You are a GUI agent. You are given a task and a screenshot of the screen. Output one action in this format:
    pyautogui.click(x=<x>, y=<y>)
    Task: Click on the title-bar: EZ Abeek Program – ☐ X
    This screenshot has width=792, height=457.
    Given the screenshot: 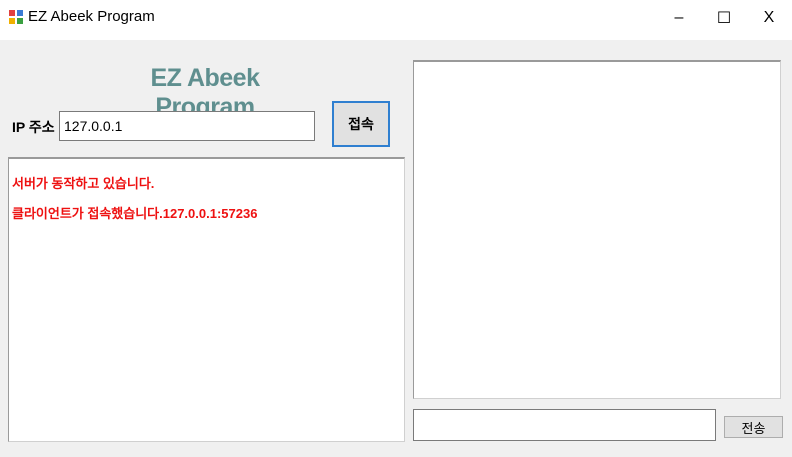 What is the action you would take?
    pyautogui.click(x=396, y=20)
    